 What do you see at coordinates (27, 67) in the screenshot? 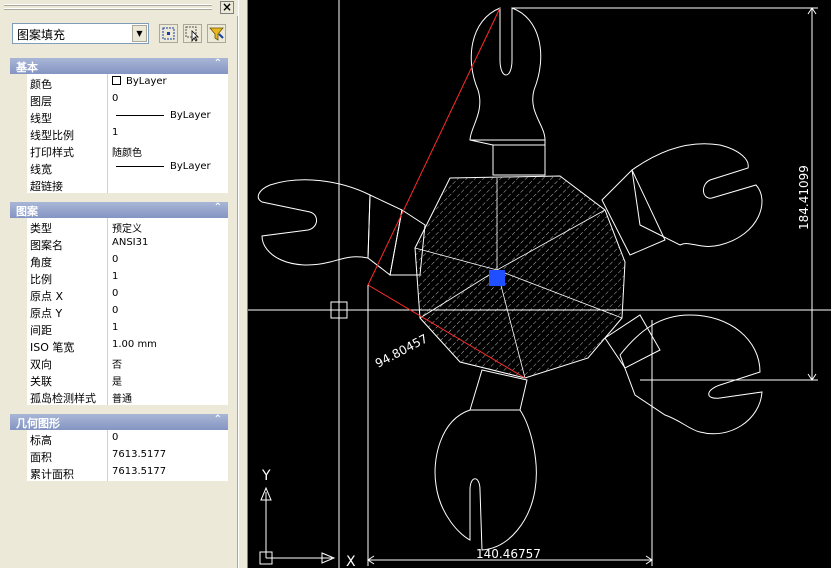
I see `section-basic-title: 基本` at bounding box center [27, 67].